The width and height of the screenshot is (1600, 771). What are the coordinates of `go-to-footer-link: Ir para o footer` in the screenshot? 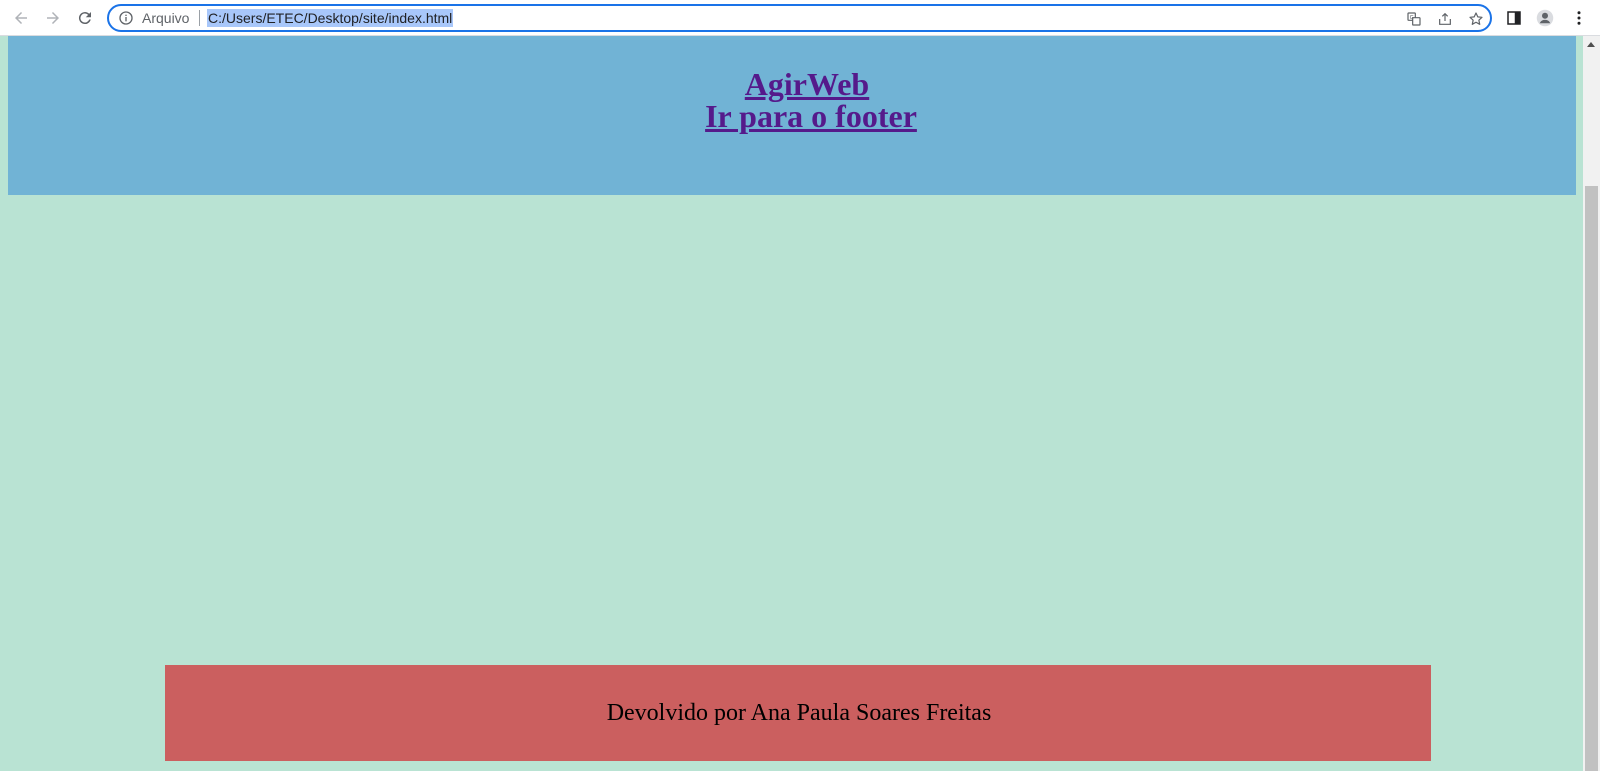 It's located at (811, 116).